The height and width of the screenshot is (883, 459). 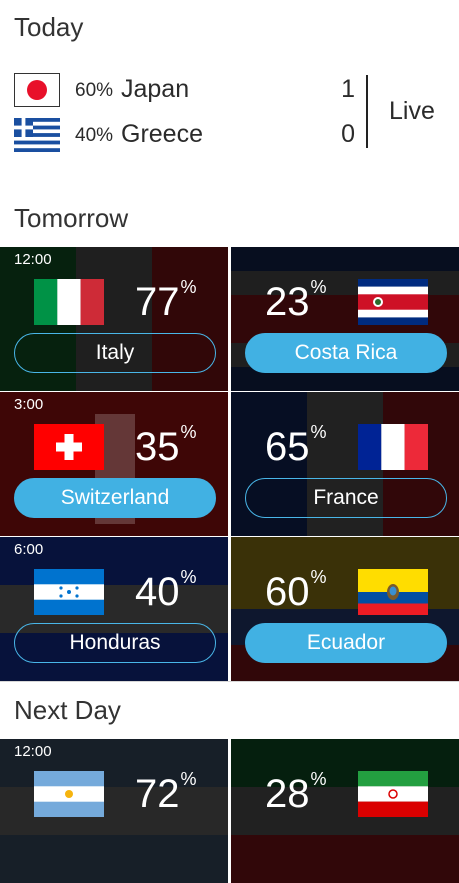 What do you see at coordinates (114, 609) in the screenshot?
I see `match-team-cell-honduras: 6:00 40% Honduras` at bounding box center [114, 609].